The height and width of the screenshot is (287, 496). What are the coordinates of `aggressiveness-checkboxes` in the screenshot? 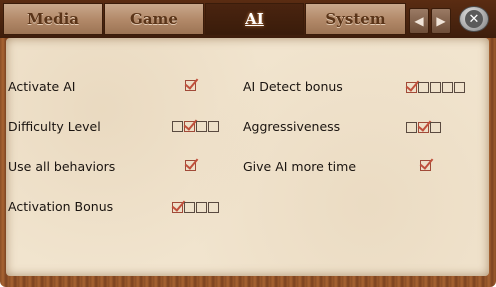 It's located at (423, 127).